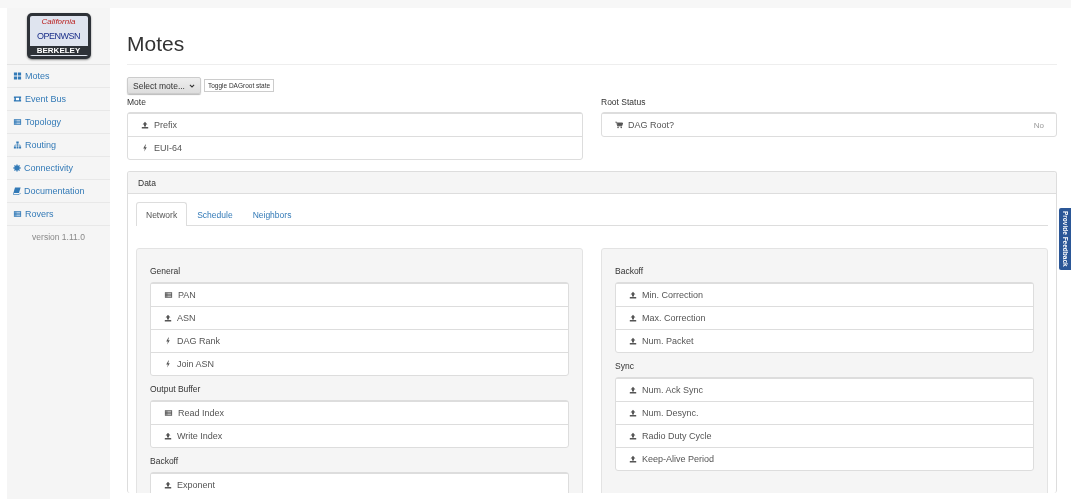  Describe the element at coordinates (679, 459) in the screenshot. I see `item-label: Keep-Alive Period` at that location.